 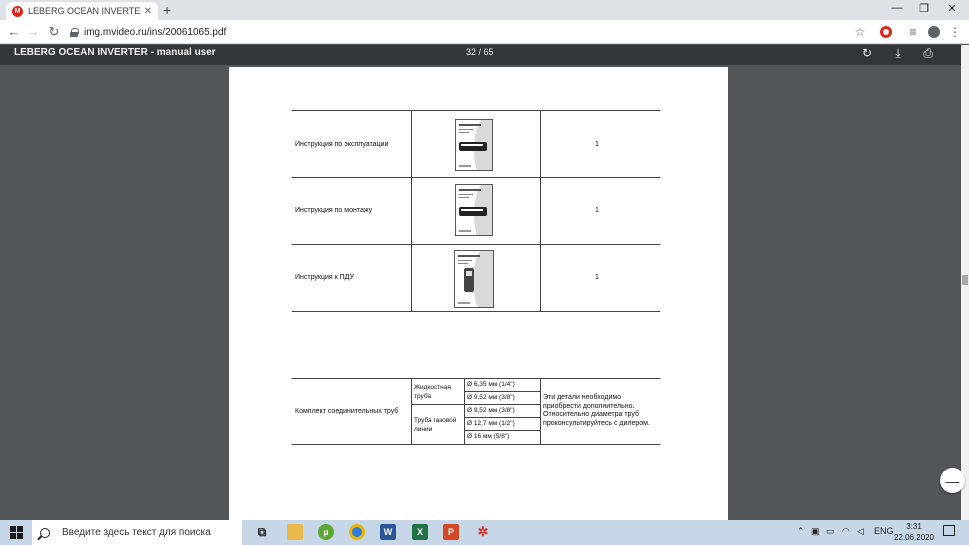 I want to click on menu-dots-icon: ⋮, so click(x=955, y=32).